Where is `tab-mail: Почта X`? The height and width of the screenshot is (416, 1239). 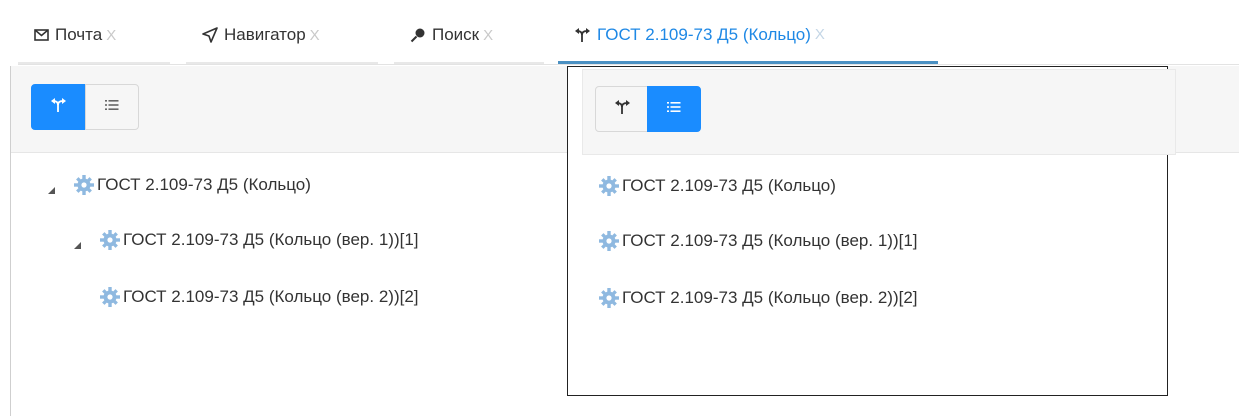 tab-mail: Почта X is located at coordinates (94, 36).